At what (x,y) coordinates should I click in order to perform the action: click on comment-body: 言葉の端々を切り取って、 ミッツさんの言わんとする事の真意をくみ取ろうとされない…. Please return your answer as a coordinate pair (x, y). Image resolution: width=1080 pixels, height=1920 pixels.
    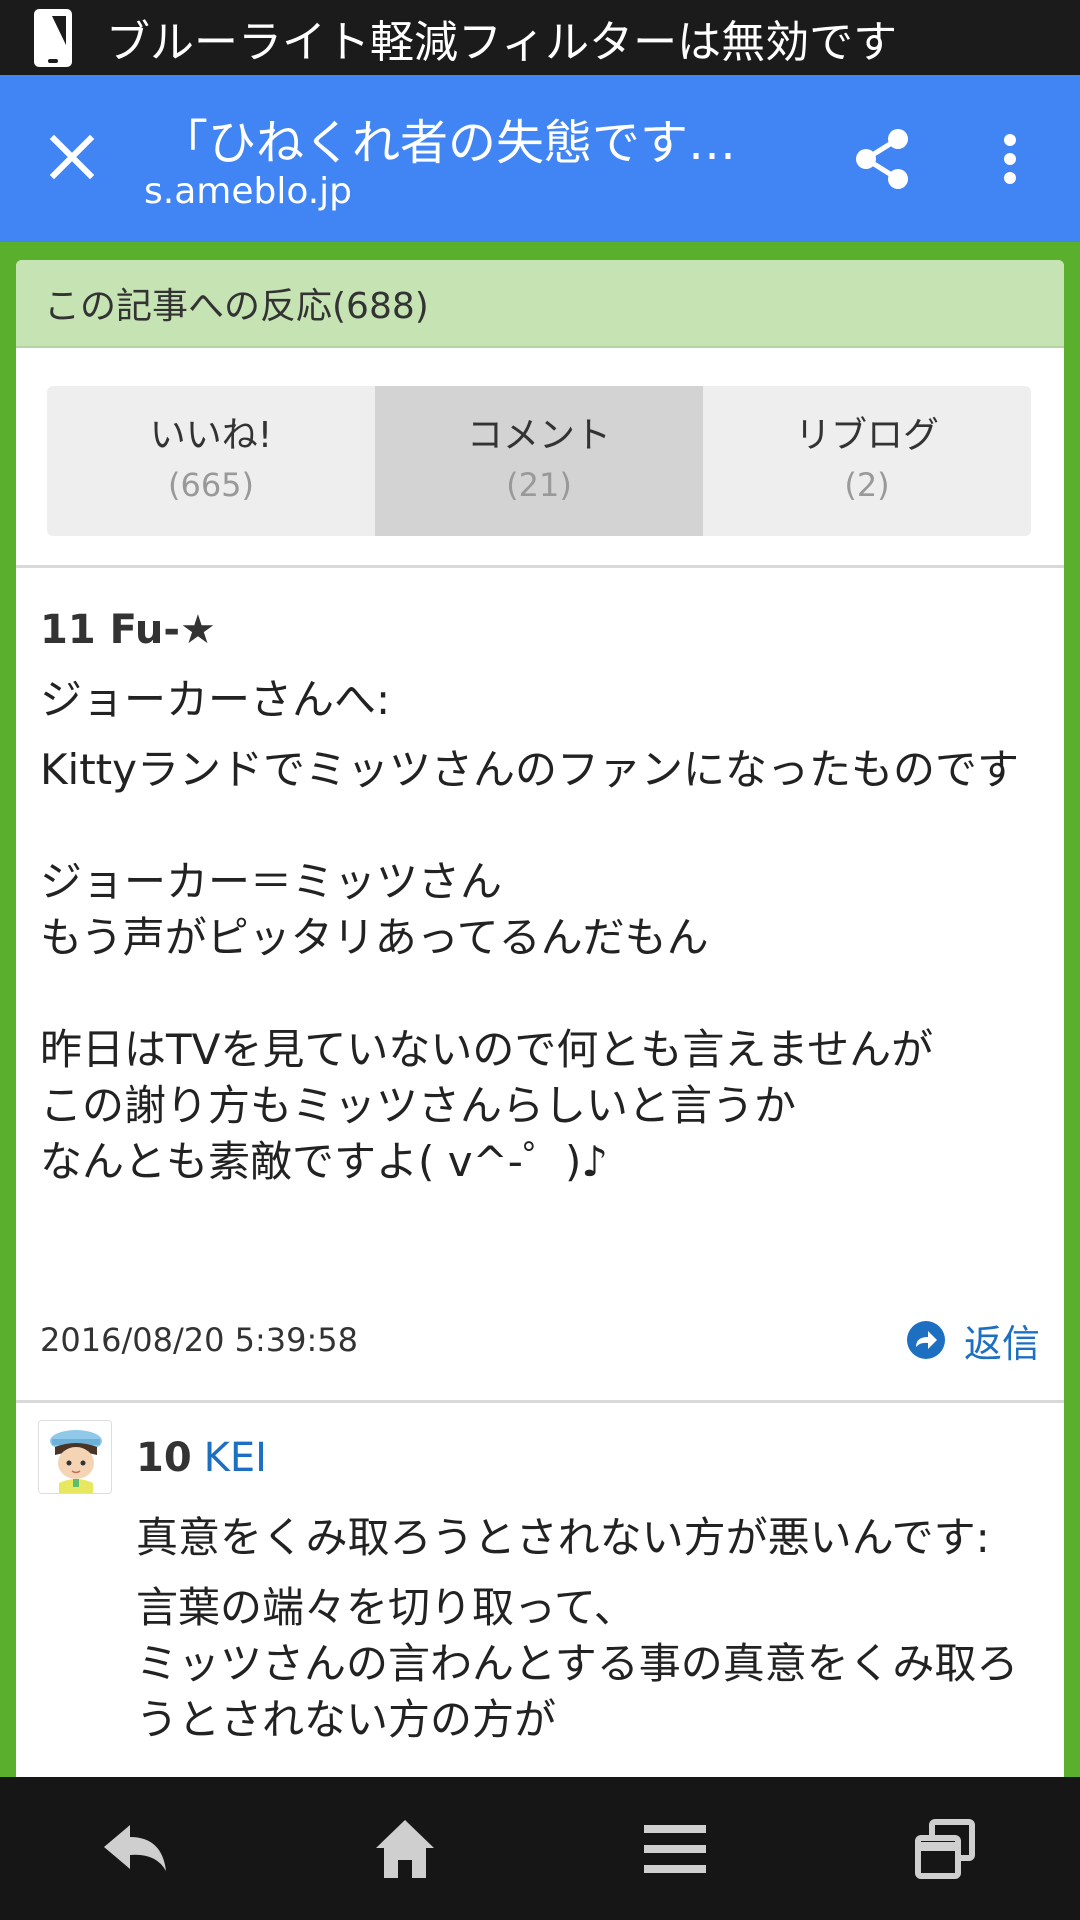
    Looking at the image, I should click on (577, 1663).